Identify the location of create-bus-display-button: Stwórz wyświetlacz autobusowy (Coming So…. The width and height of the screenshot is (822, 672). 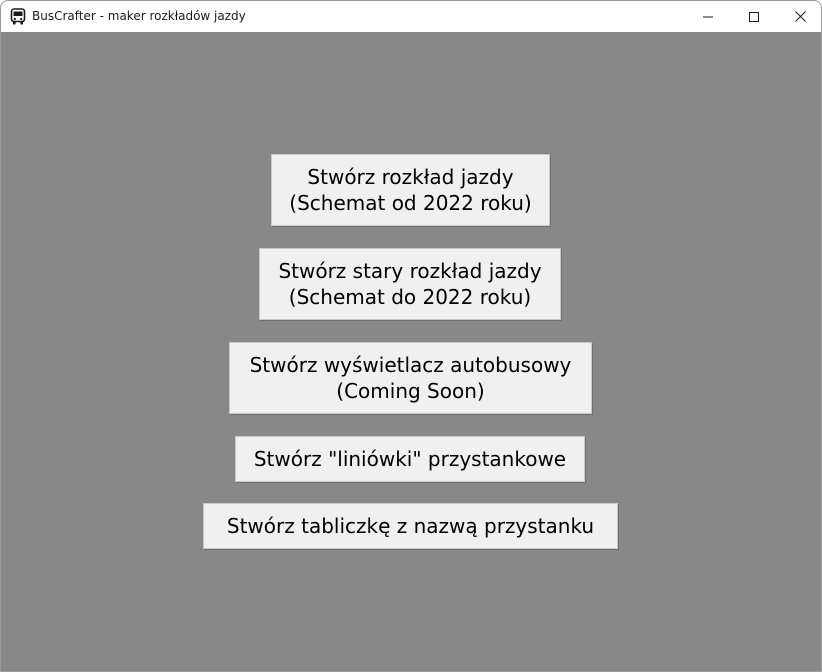
(410, 378).